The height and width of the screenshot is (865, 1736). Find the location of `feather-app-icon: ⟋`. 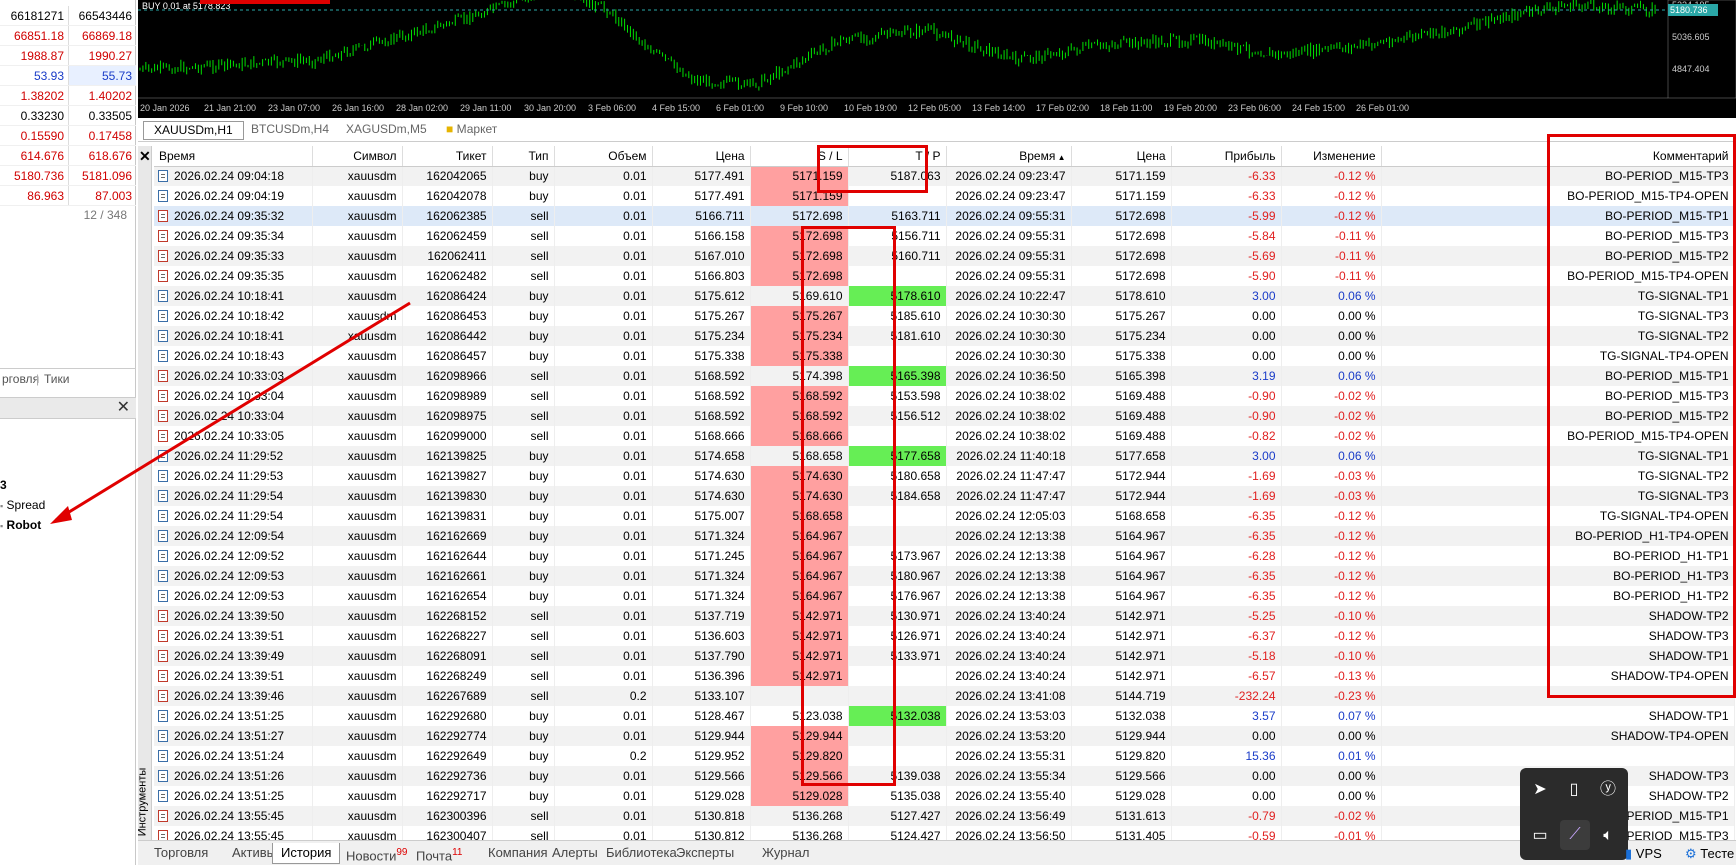

feather-app-icon: ⟋ is located at coordinates (1575, 835).